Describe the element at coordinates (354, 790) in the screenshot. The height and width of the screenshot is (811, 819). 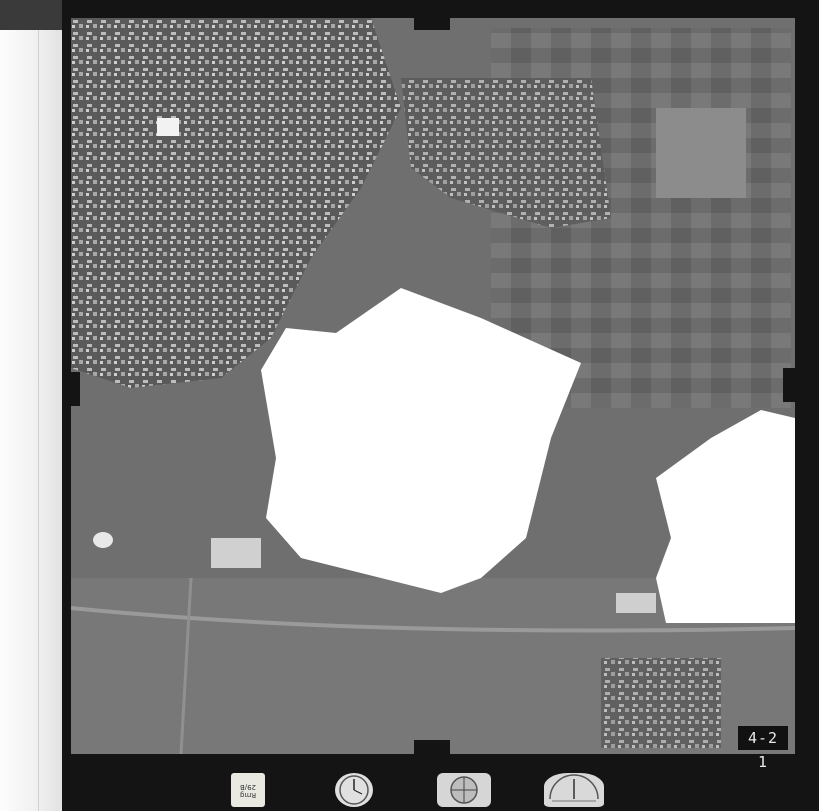
I see `altimeter-icon` at that location.